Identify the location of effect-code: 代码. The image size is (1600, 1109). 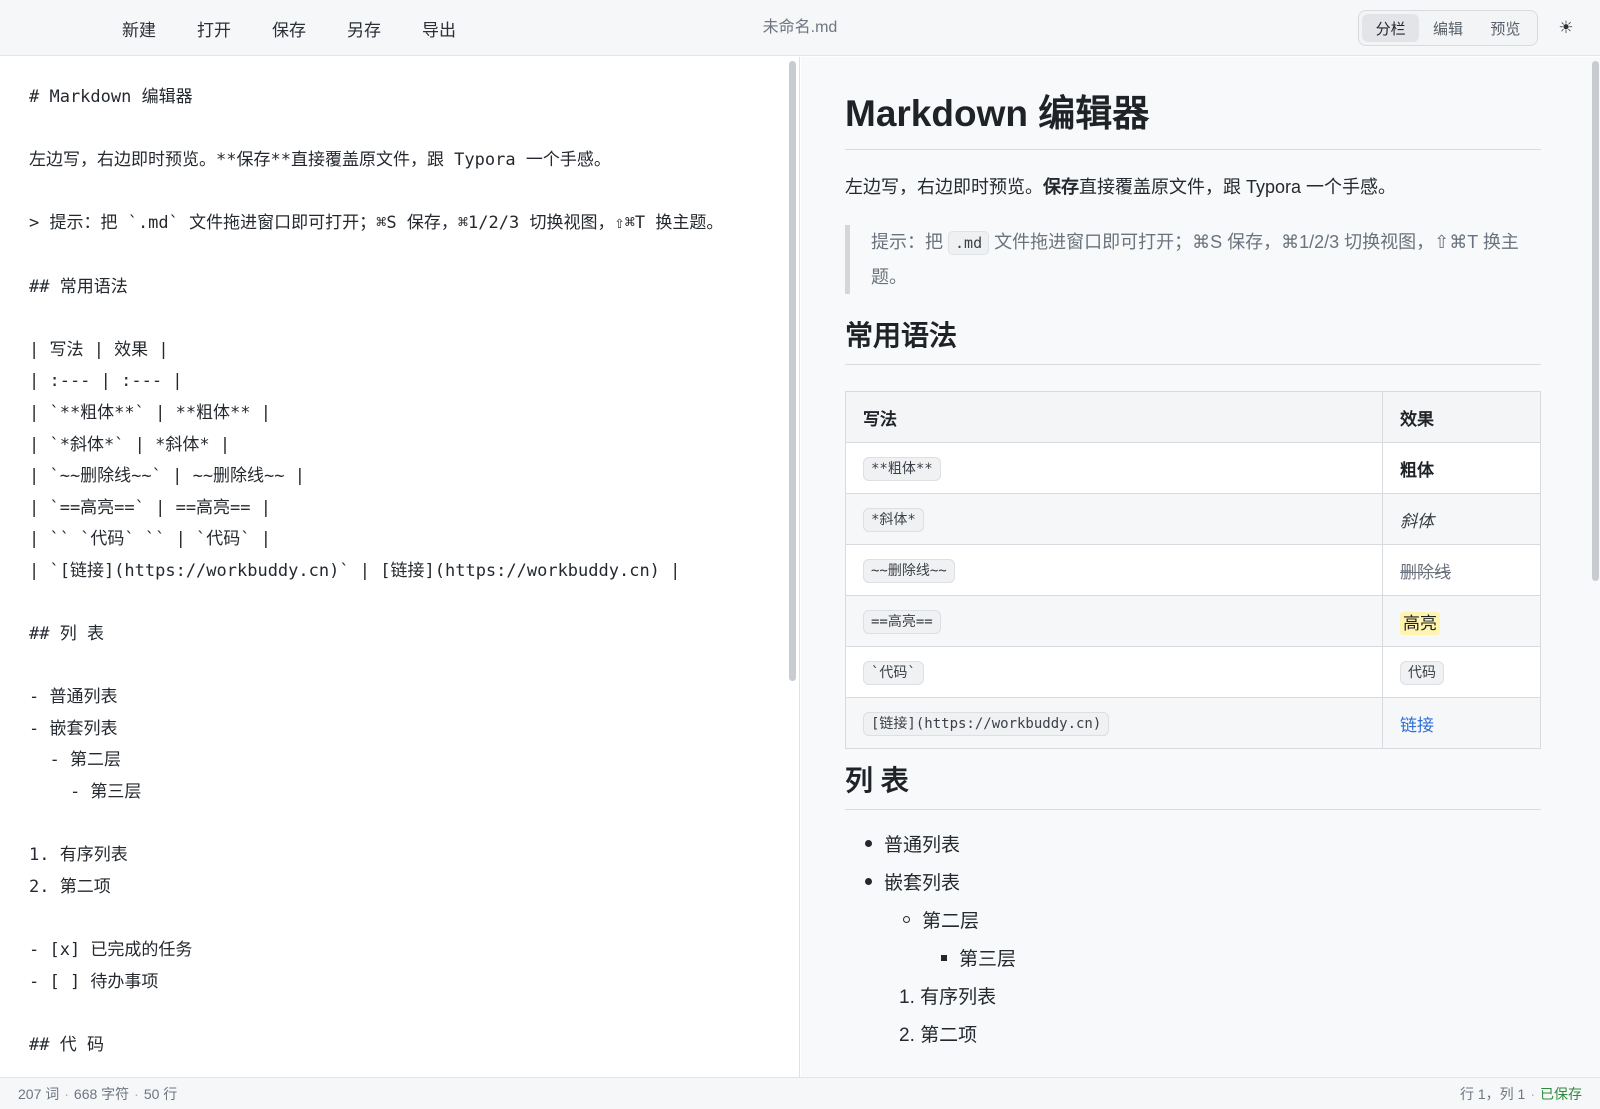
(1422, 673).